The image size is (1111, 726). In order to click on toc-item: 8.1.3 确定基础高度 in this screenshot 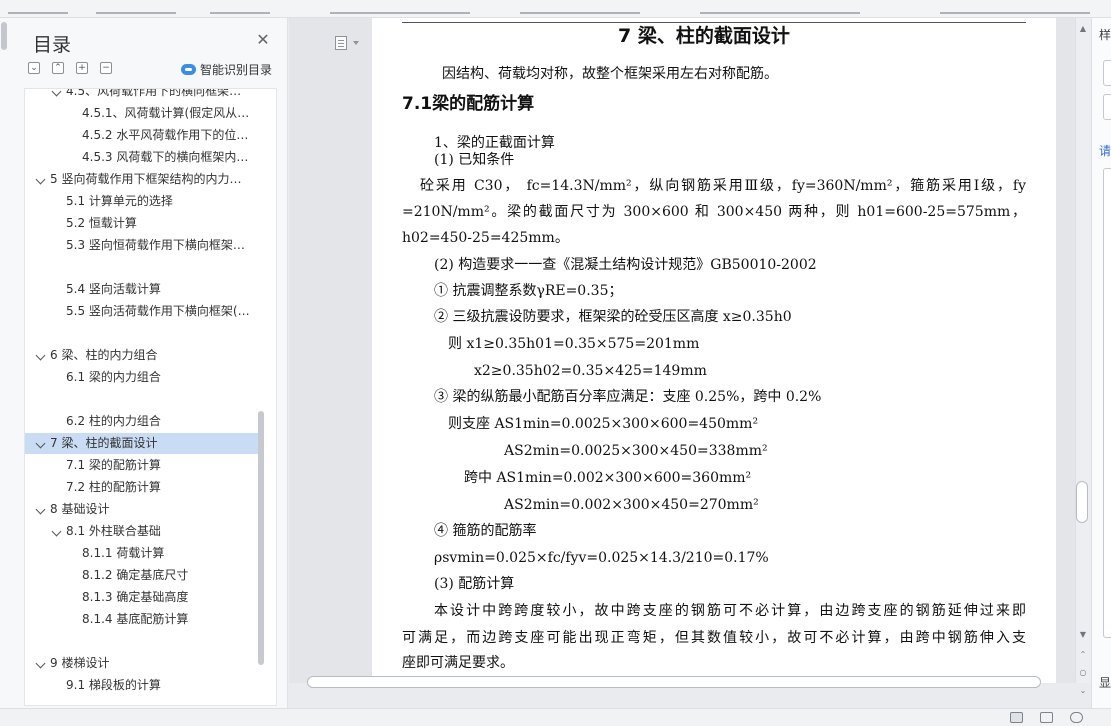, I will do `click(141, 597)`.